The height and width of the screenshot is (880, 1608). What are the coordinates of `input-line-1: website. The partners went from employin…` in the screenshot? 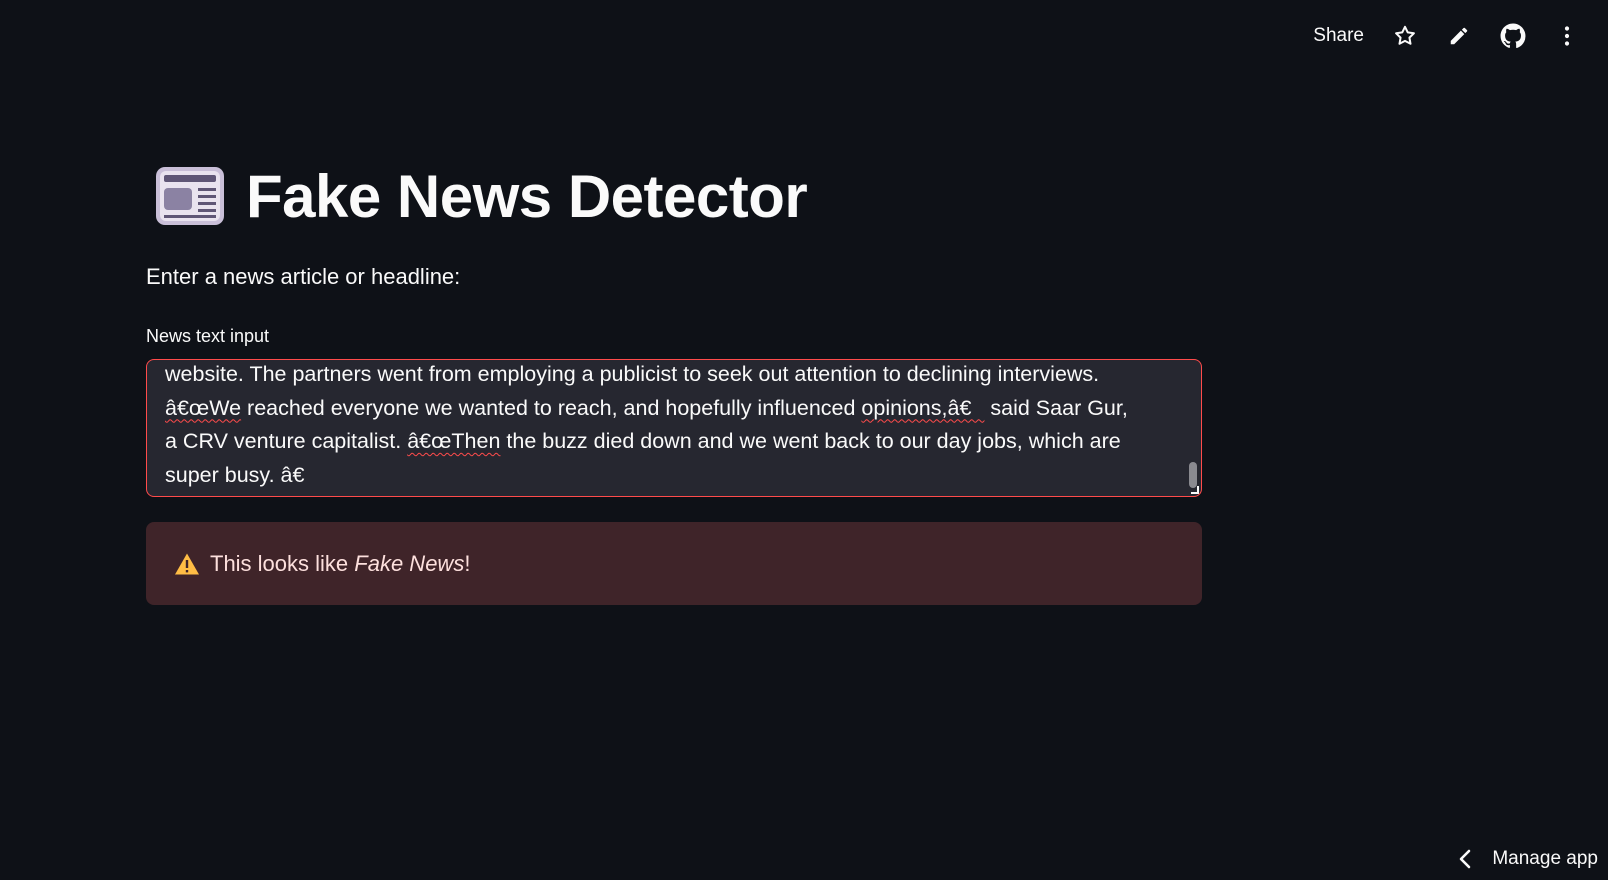 It's located at (632, 374).